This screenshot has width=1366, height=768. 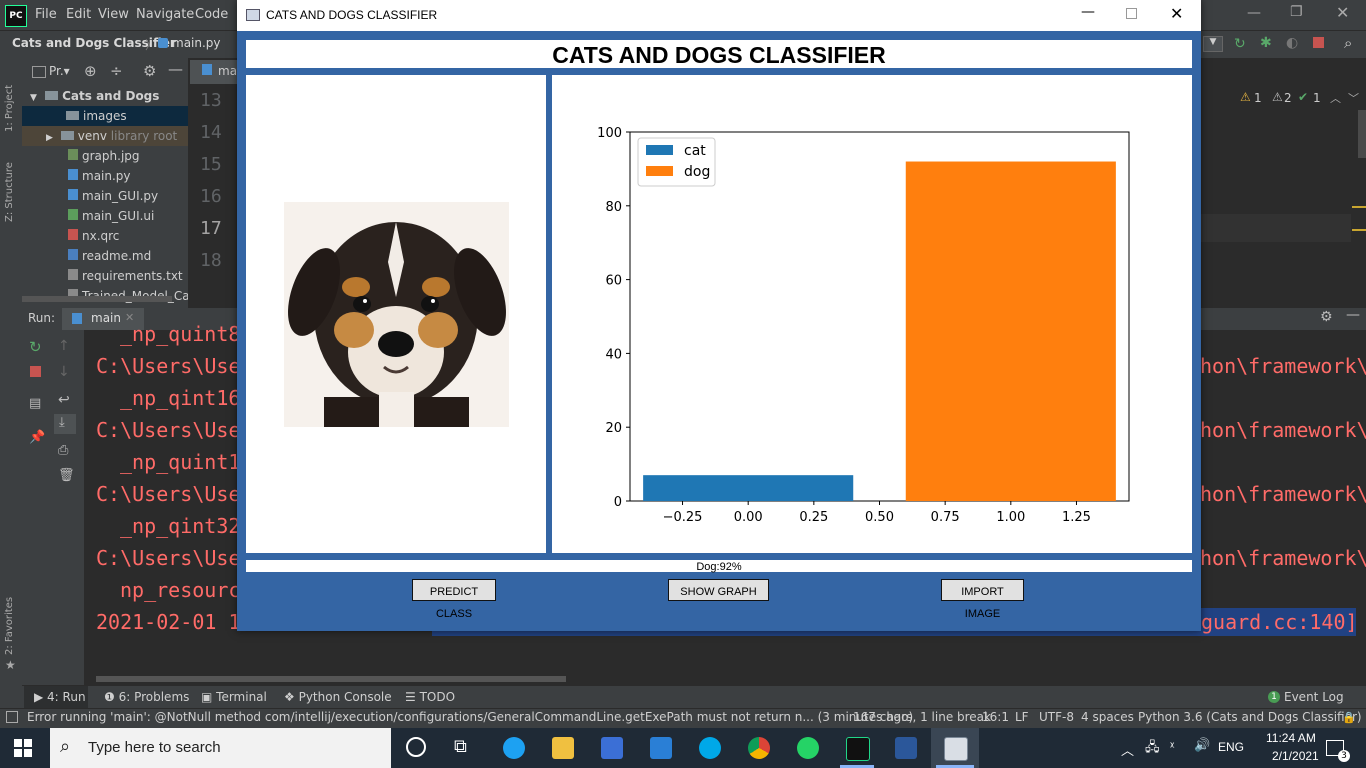 I want to click on locate-icon: ⊕, so click(x=90, y=71).